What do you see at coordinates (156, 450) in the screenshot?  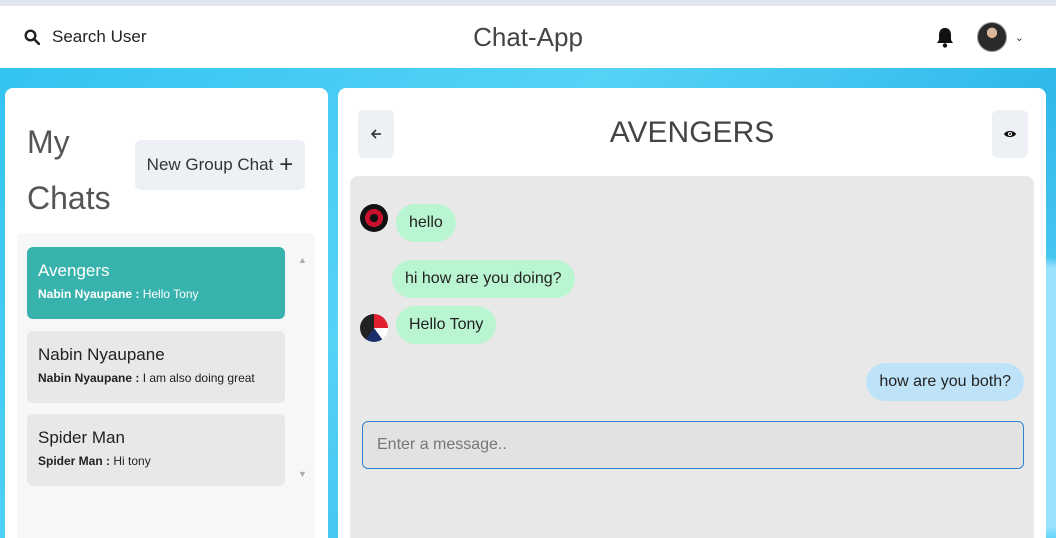 I see `chat-item-spider-man: Spider Man Spider Man : Hi tony` at bounding box center [156, 450].